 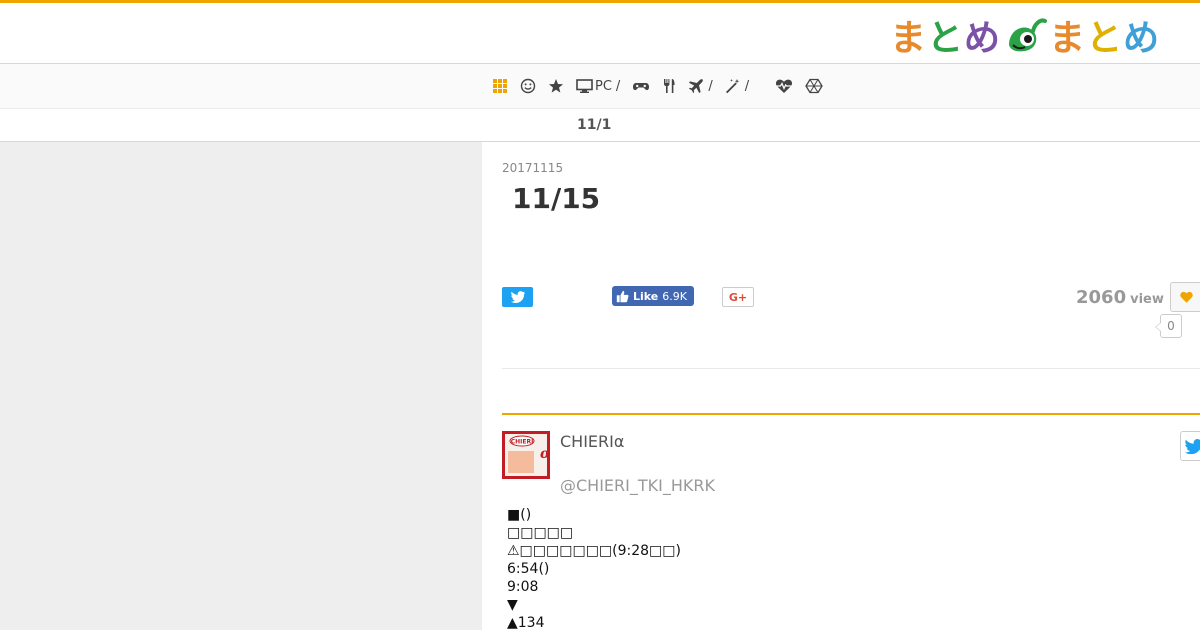 What do you see at coordinates (540, 533) in the screenshot?
I see `tweet-line: □□□□□` at bounding box center [540, 533].